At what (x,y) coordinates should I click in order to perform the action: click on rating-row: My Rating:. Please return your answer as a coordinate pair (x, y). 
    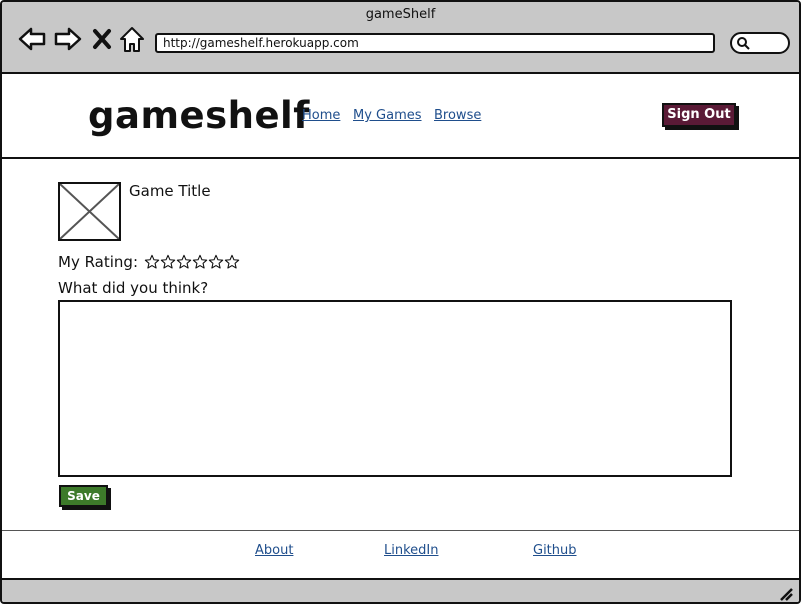
    Looking at the image, I should click on (149, 262).